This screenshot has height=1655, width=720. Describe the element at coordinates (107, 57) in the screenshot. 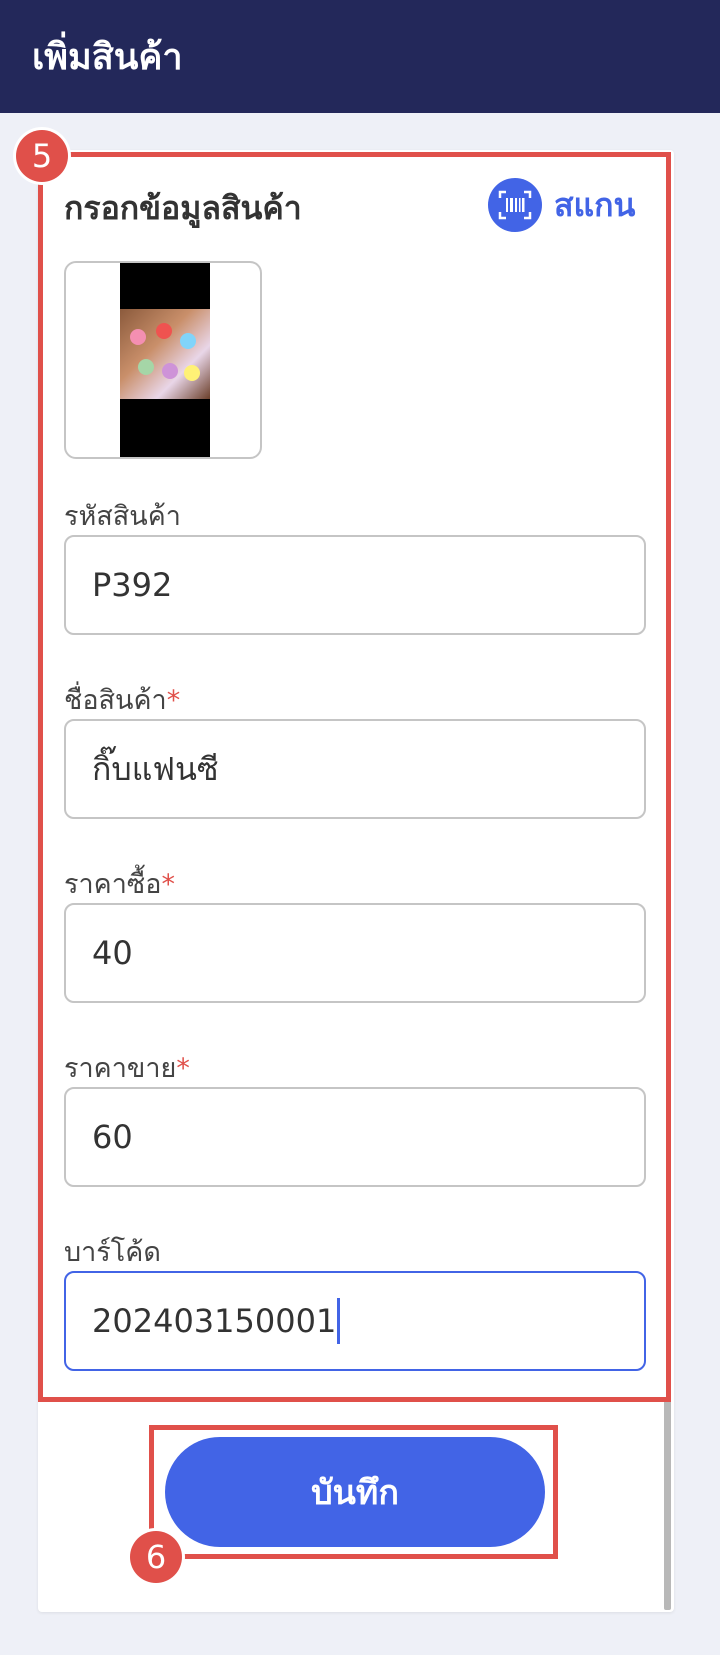

I see `page-title: เพิ่มสินค้า` at that location.